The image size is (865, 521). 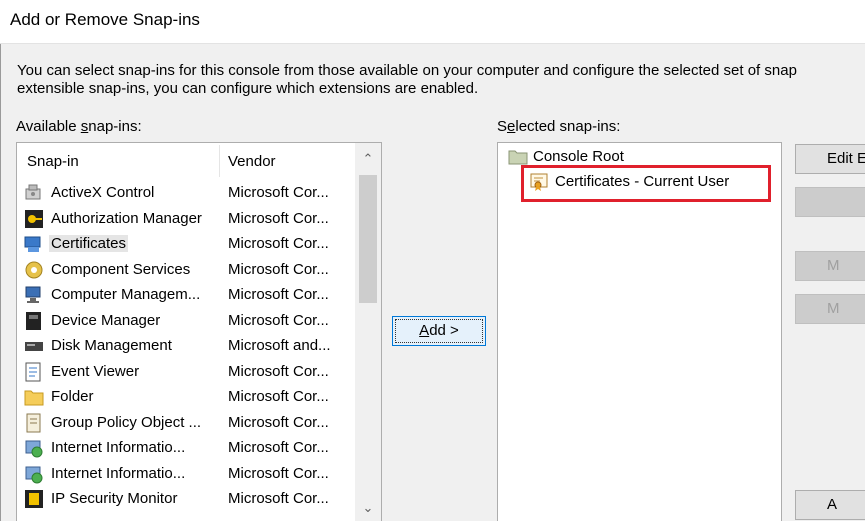 I want to click on disk-management-icon, so click(x=34, y=346).